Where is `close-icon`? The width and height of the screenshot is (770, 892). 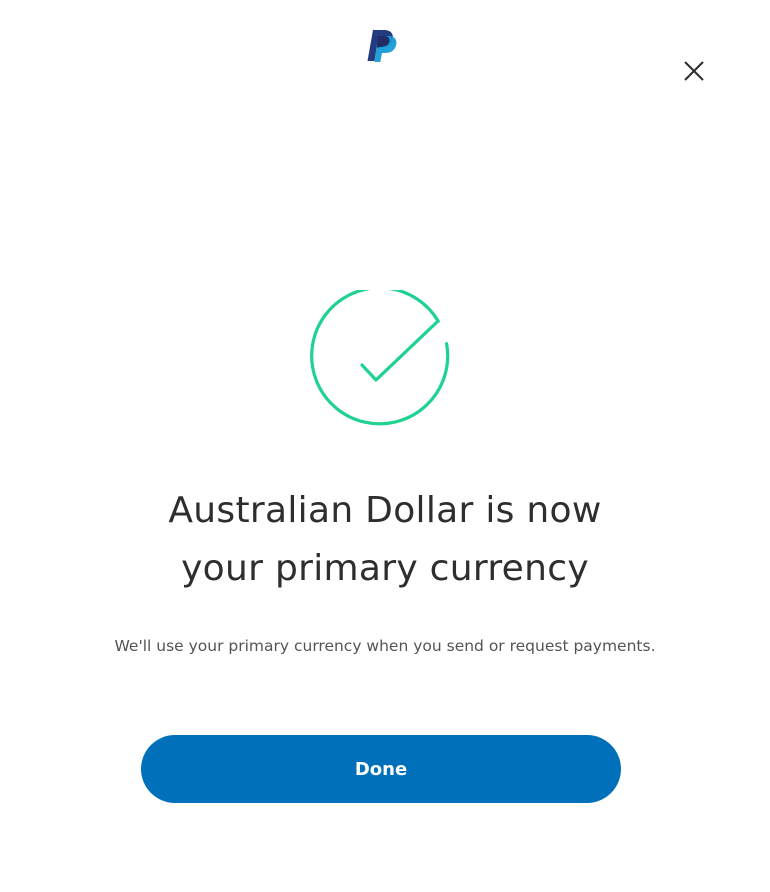
close-icon is located at coordinates (694, 71).